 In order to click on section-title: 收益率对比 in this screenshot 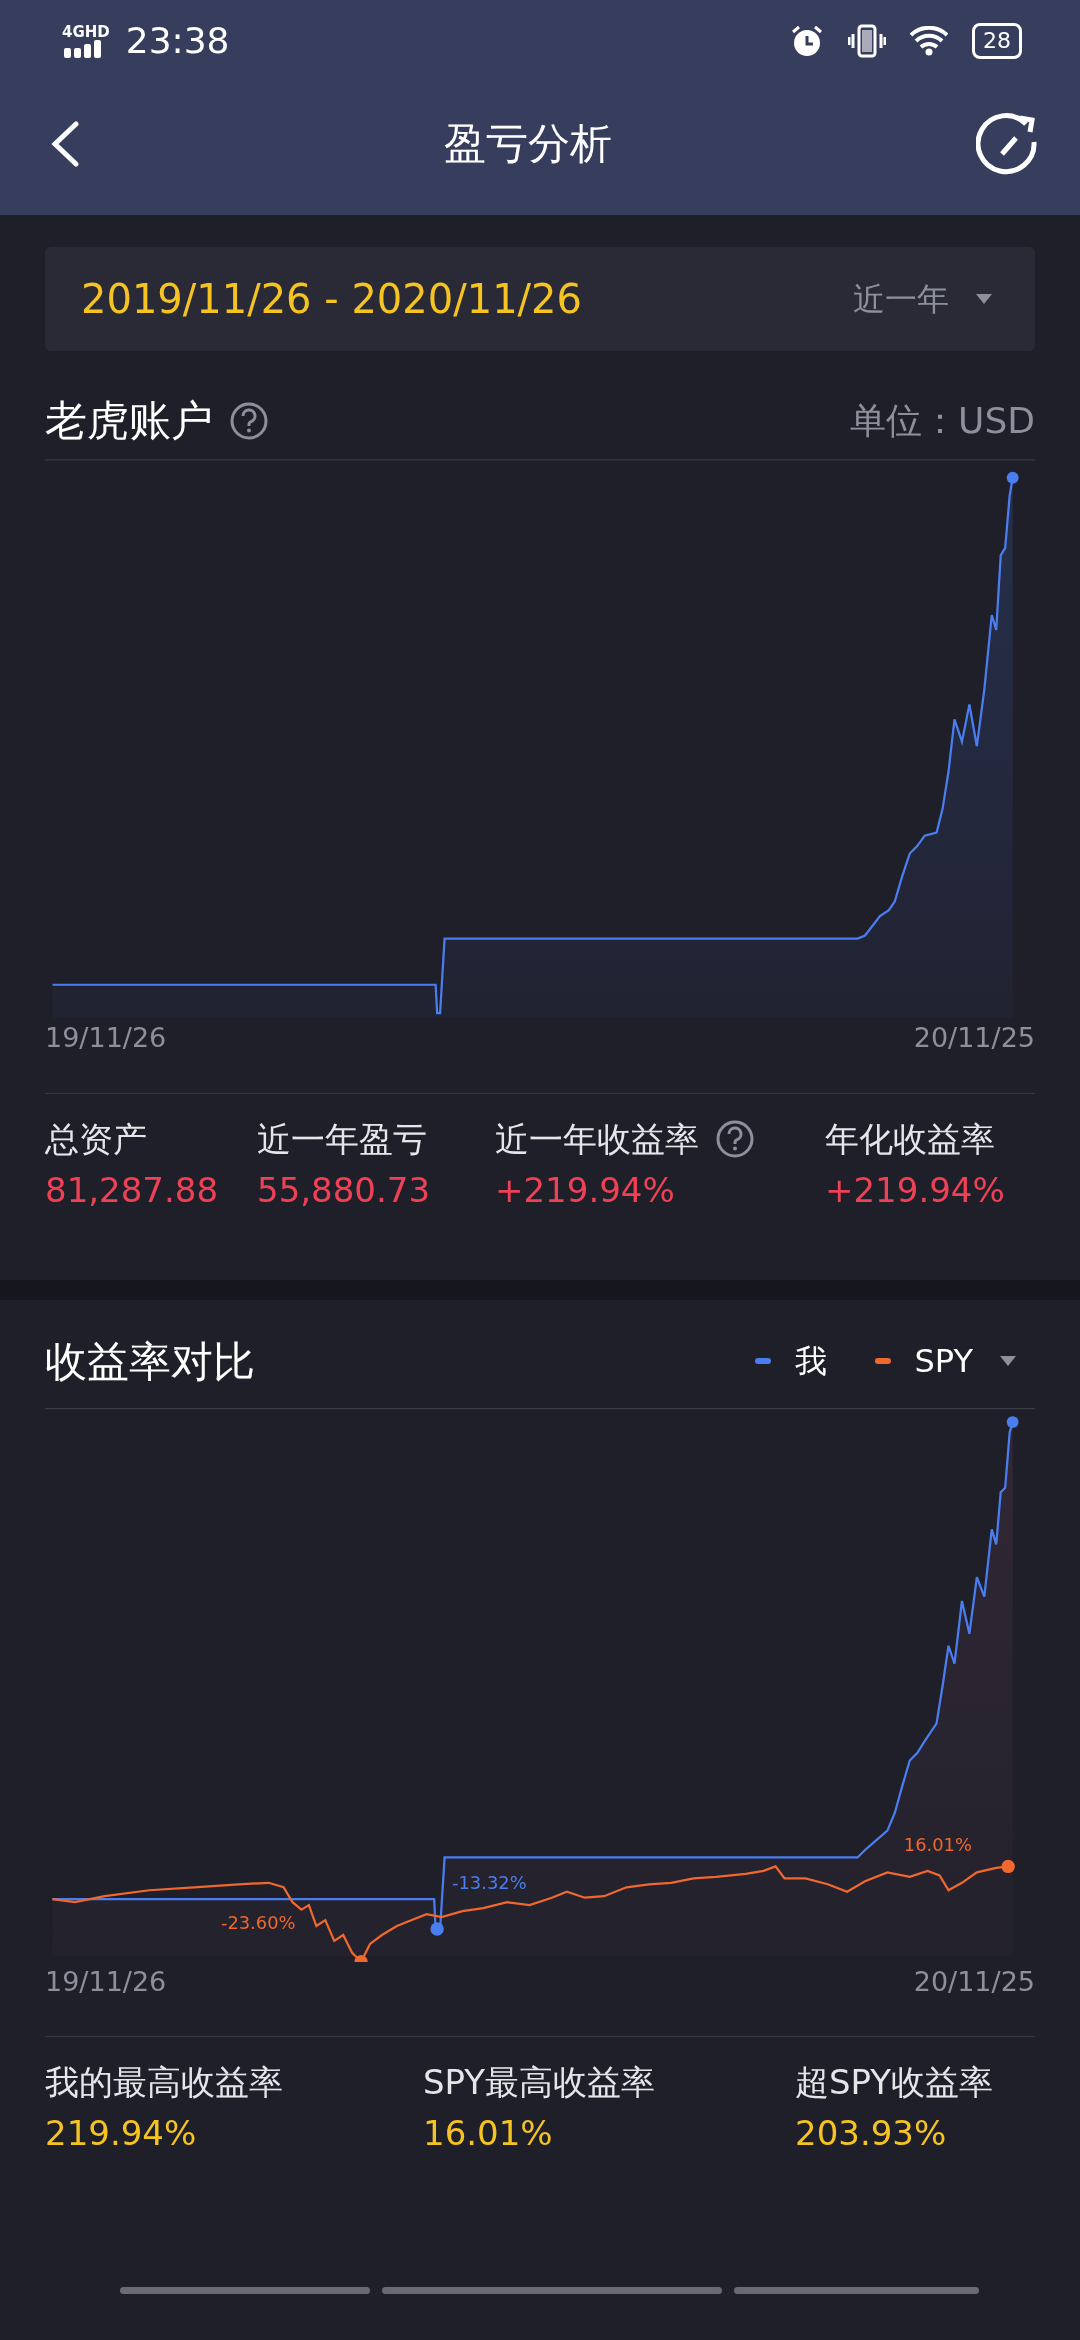, I will do `click(150, 1361)`.